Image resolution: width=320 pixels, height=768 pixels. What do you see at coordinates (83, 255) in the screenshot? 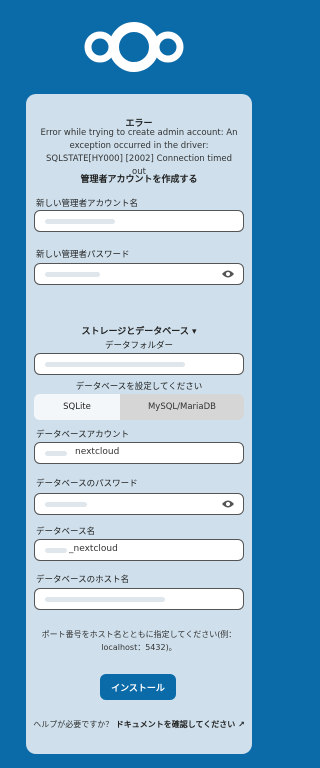
I see `admin-password-label: 新しい管理者パスワード` at bounding box center [83, 255].